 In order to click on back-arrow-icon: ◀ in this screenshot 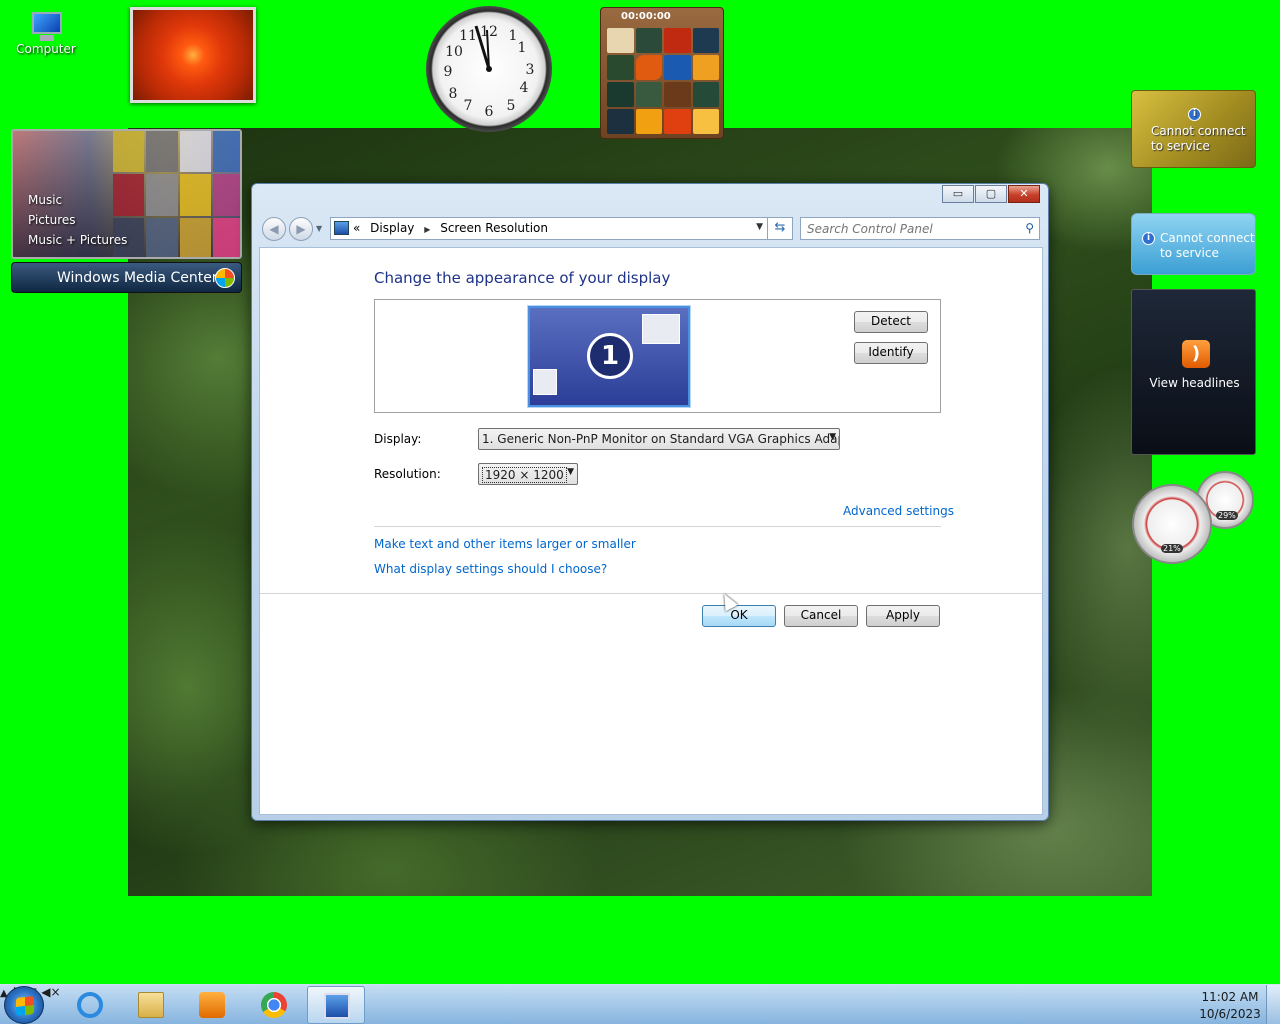, I will do `click(274, 229)`.